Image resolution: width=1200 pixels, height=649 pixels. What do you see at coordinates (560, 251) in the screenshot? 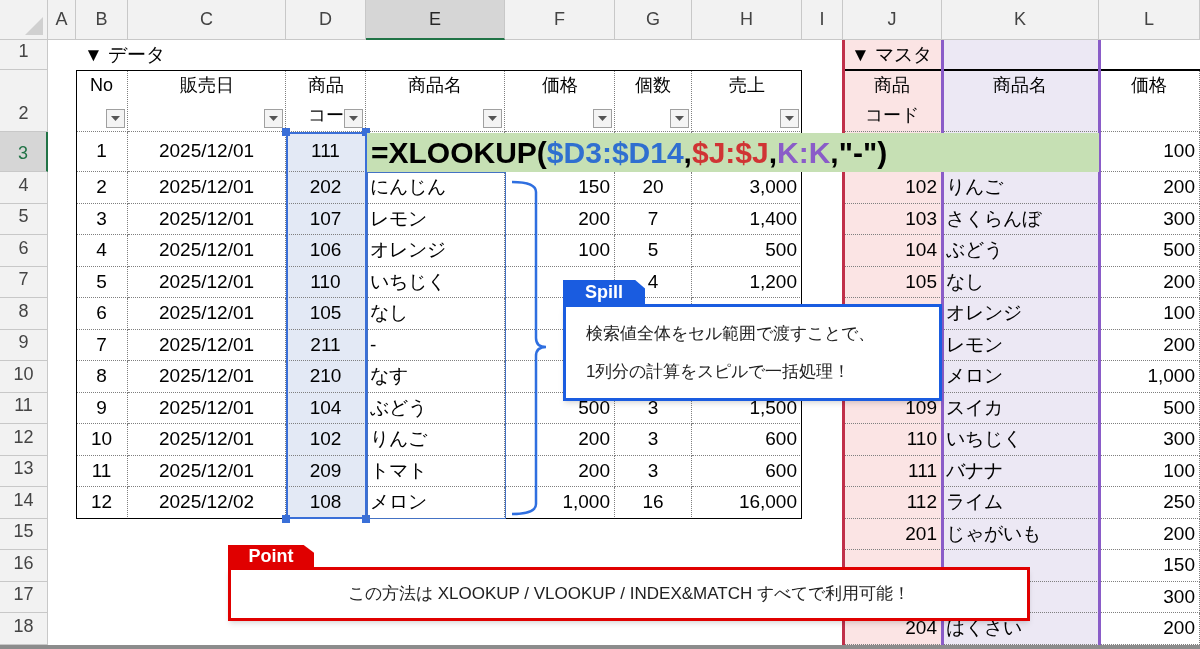
I see `table-cell: 100` at bounding box center [560, 251].